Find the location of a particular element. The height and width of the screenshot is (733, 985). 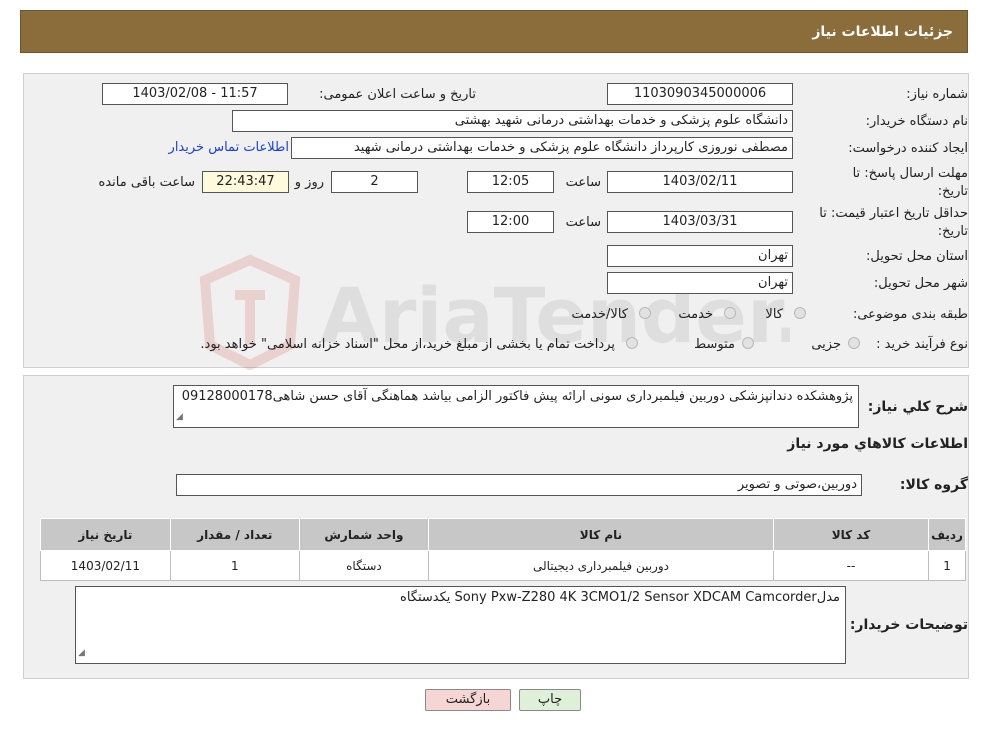

cell-need-date: 1403/02/11 is located at coordinates (105, 565).